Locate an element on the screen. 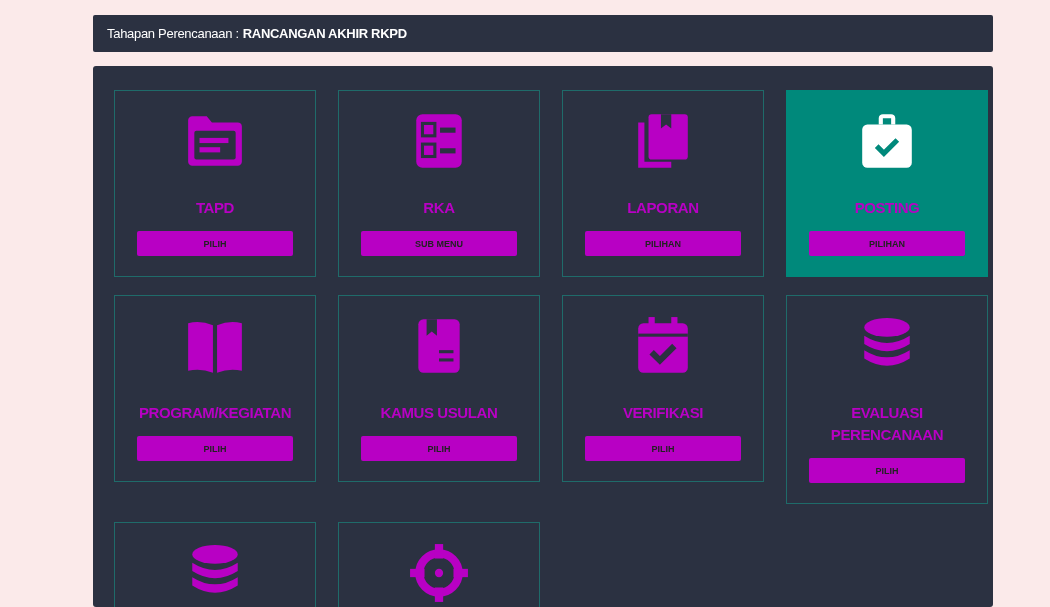 This screenshot has width=1050, height=607. card-title: RKA is located at coordinates (439, 208).